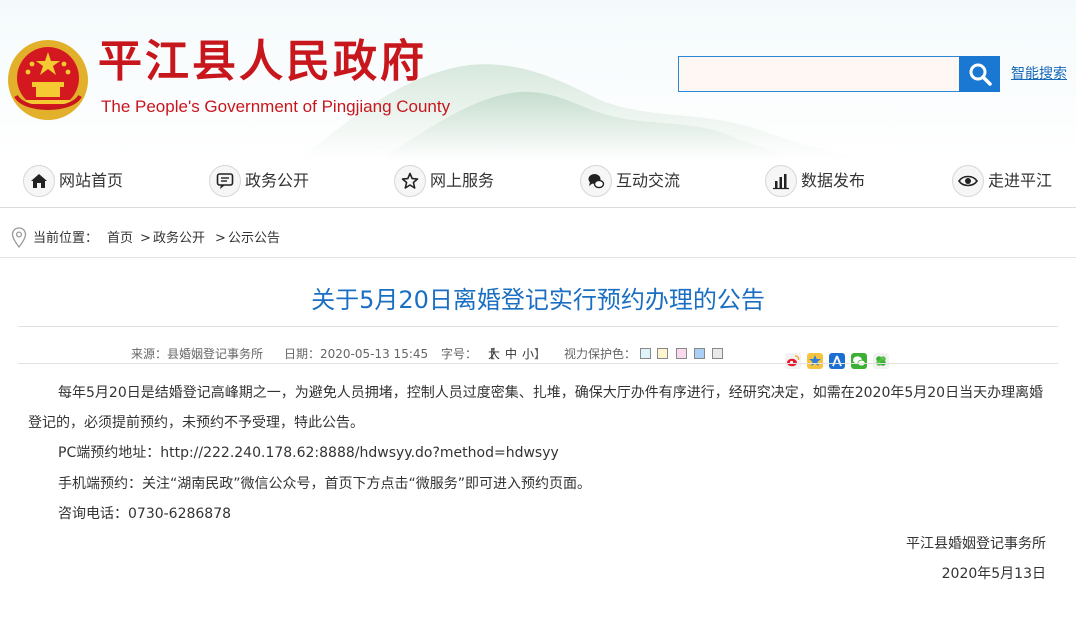  Describe the element at coordinates (196, 423) in the screenshot. I see `article-paragraph-1-line-2: 登记的，必须提前预约，未预约不予受理，特此公告。` at that location.